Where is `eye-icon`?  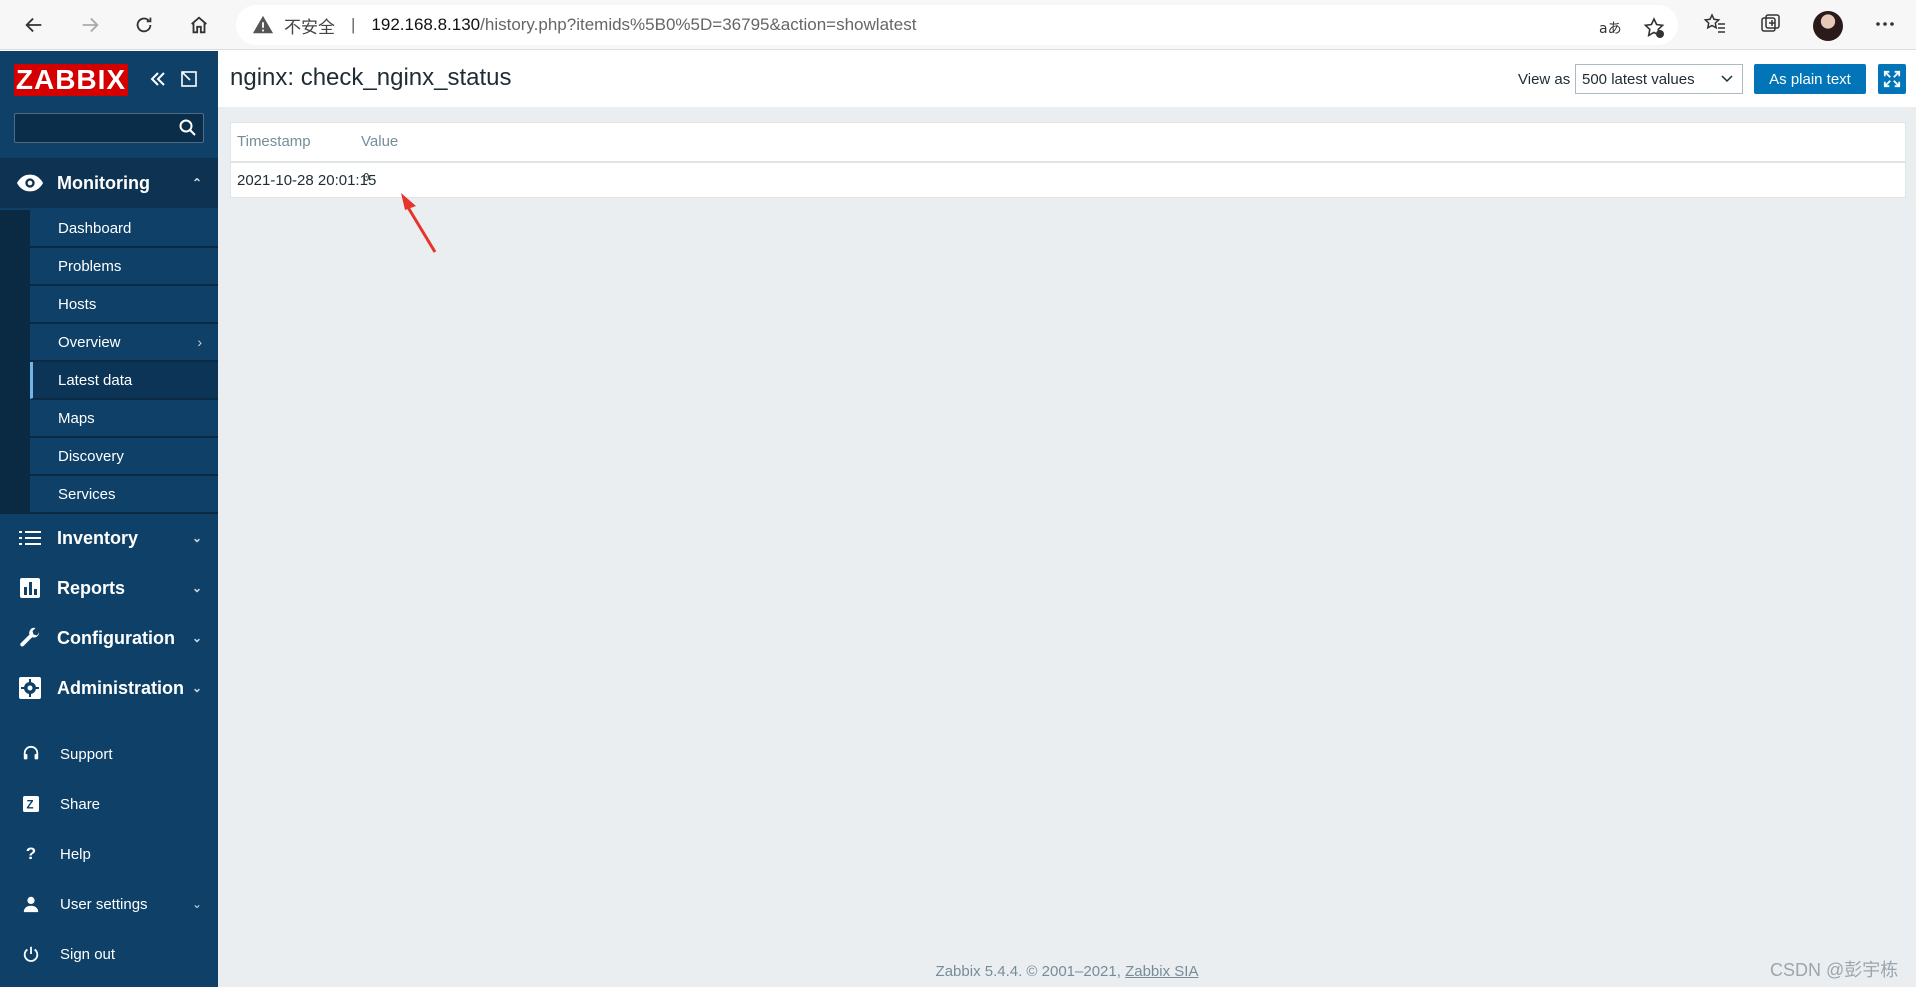
eye-icon is located at coordinates (30, 183).